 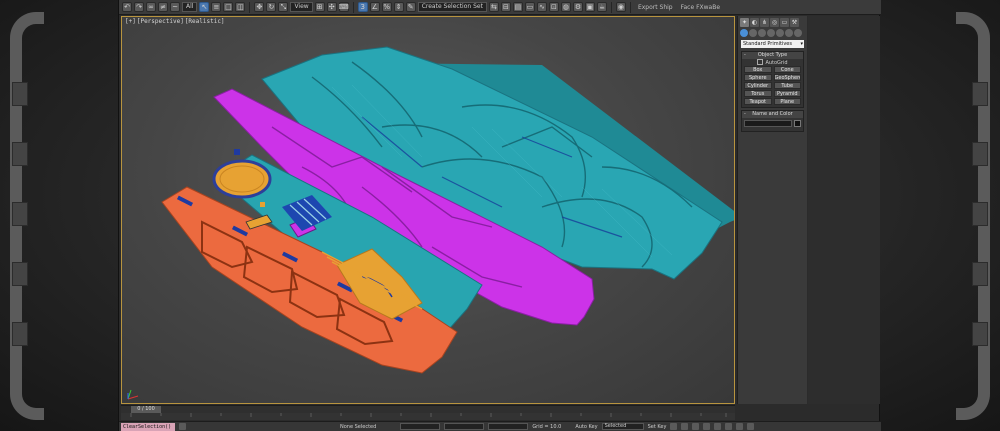 I want to click on face-fx-button: Face FXwaBe, so click(x=700, y=7).